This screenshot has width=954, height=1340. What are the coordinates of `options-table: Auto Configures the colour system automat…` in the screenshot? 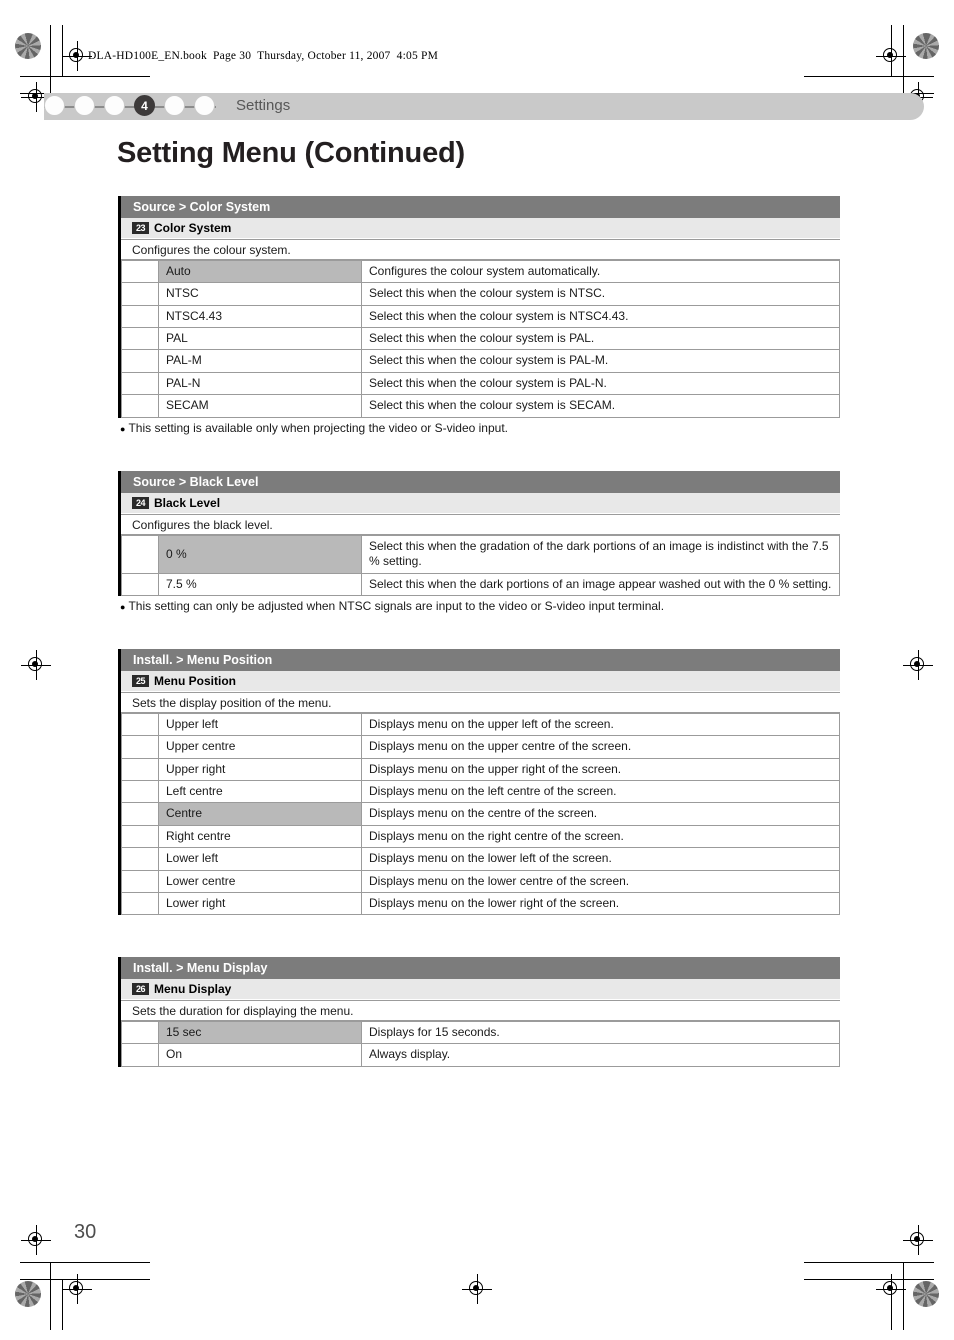 It's located at (480, 338).